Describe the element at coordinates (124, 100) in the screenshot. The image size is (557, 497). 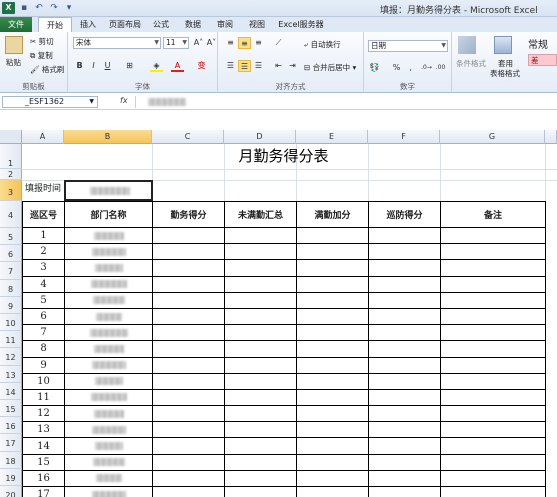
I see `insert-function-icon: fx` at that location.